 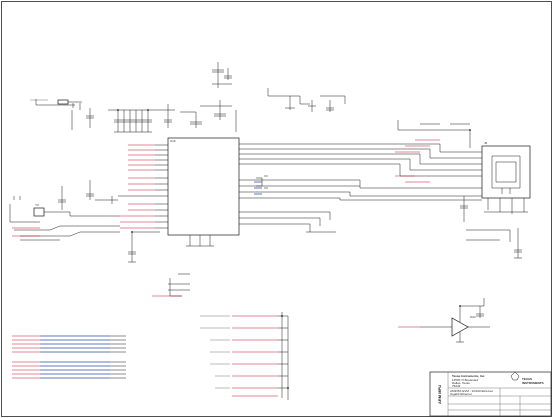 I want to click on rj45-jack-j6: J6, so click(x=506, y=177).